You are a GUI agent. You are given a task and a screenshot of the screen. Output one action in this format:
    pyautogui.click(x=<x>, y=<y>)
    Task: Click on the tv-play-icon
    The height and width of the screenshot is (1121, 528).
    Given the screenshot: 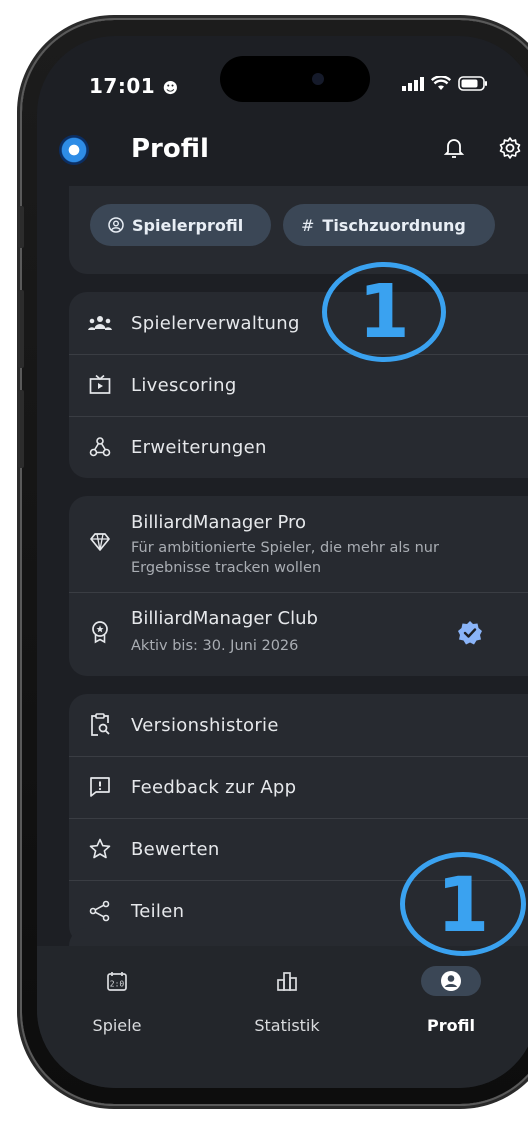 What is the action you would take?
    pyautogui.click(x=100, y=384)
    